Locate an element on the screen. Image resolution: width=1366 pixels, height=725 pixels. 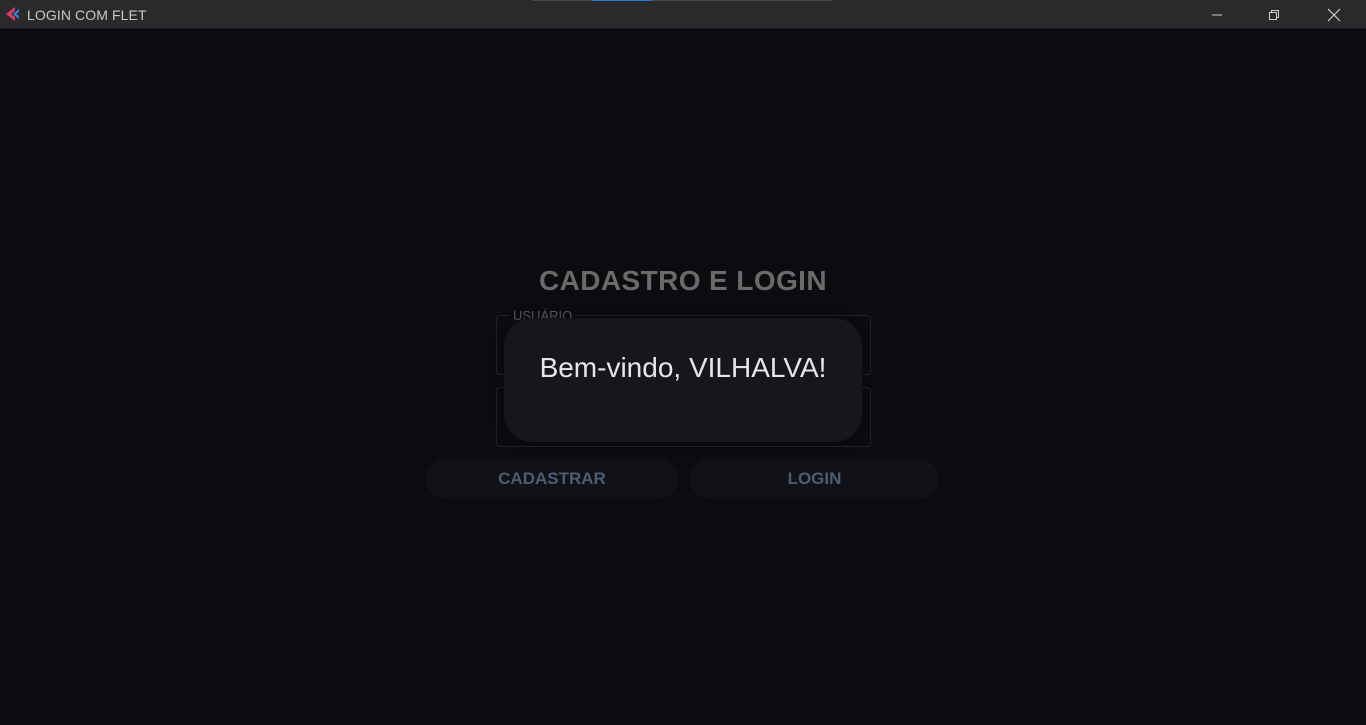
close-button is located at coordinates (1334, 14).